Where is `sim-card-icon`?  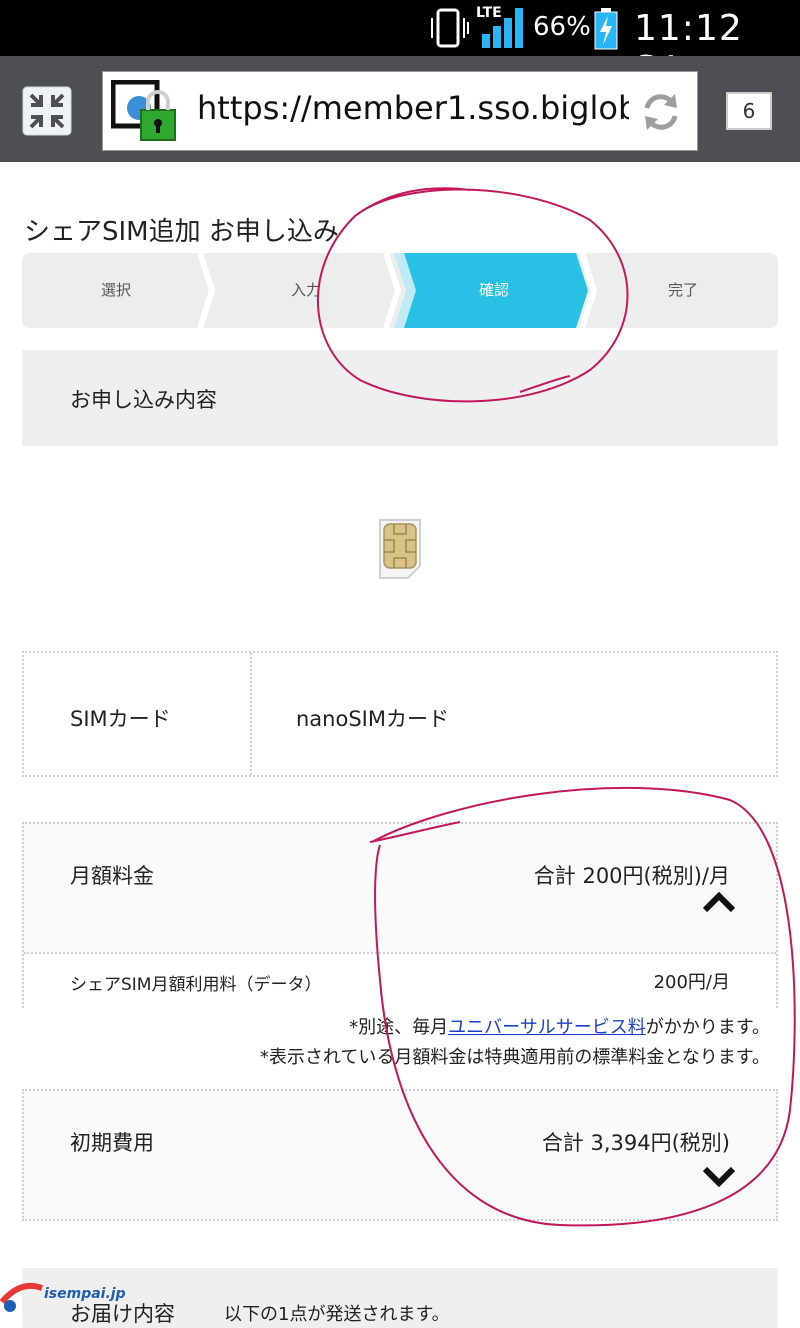 sim-card-icon is located at coordinates (400, 549).